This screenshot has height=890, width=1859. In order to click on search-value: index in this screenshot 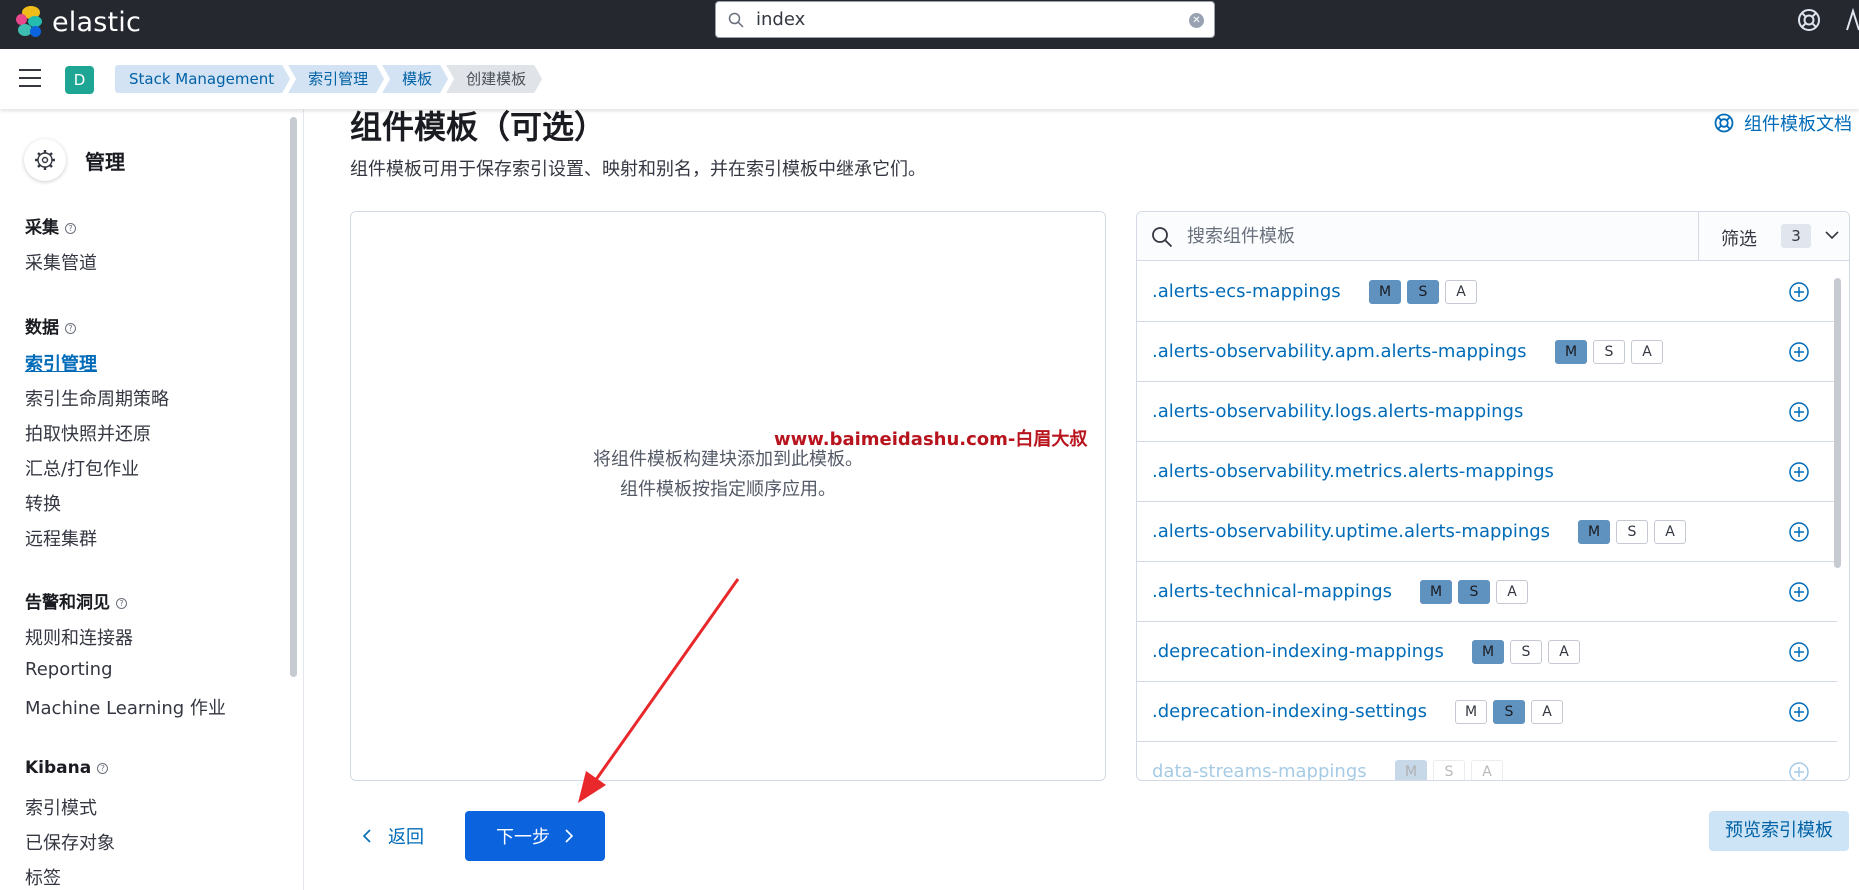, I will do `click(780, 19)`.